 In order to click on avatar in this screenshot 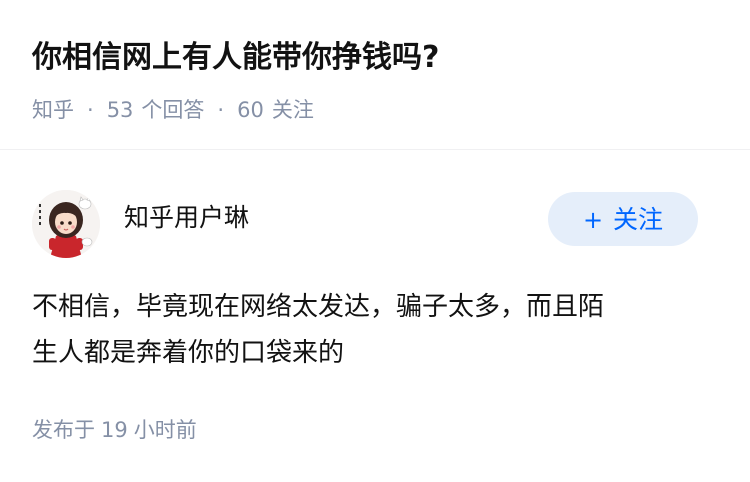, I will do `click(66, 224)`.